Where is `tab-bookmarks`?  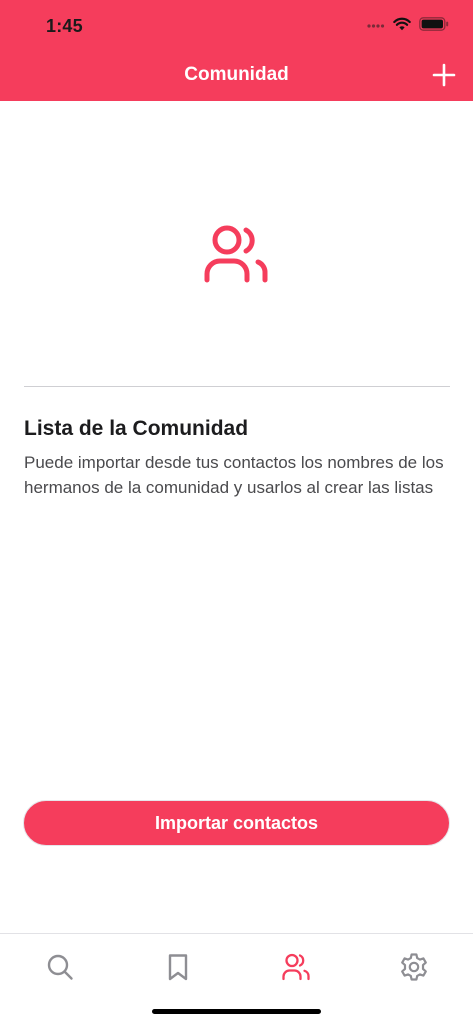 tab-bookmarks is located at coordinates (178, 967).